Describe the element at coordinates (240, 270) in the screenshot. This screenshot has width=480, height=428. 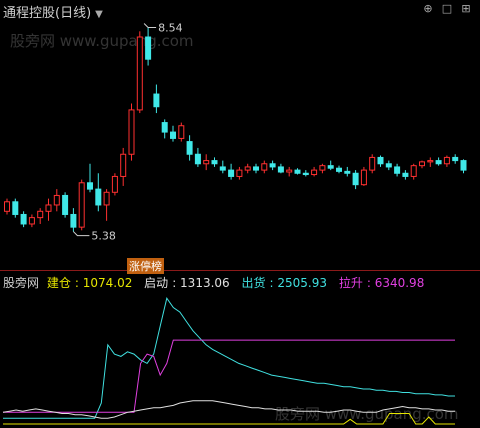
I see `pane-separator` at that location.